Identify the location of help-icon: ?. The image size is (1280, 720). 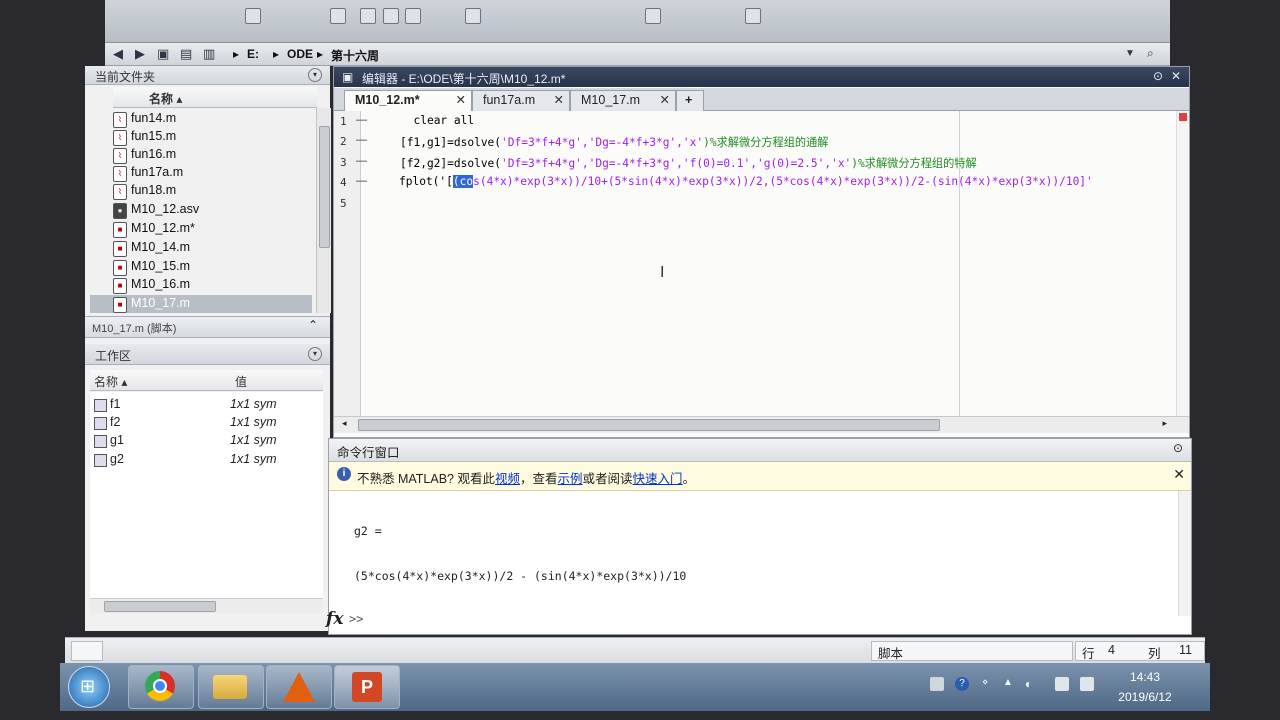
(962, 684).